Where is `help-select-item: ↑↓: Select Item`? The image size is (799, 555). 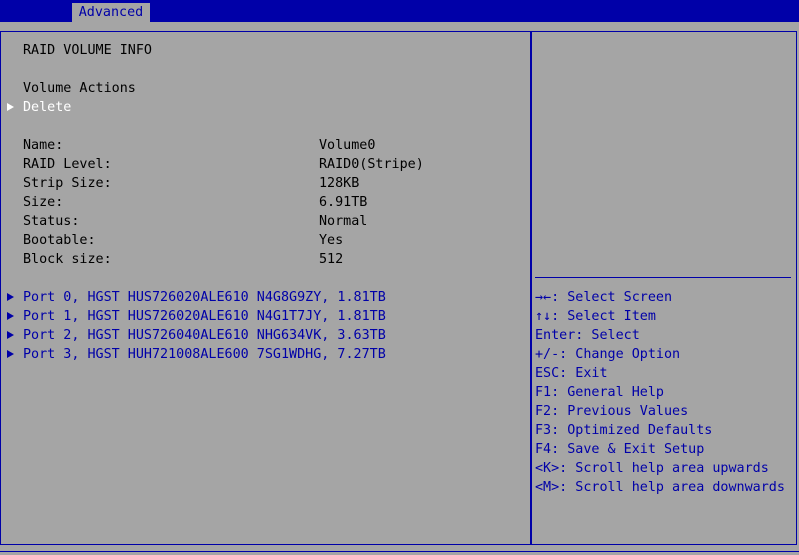 help-select-item: ↑↓: Select Item is located at coordinates (595, 316).